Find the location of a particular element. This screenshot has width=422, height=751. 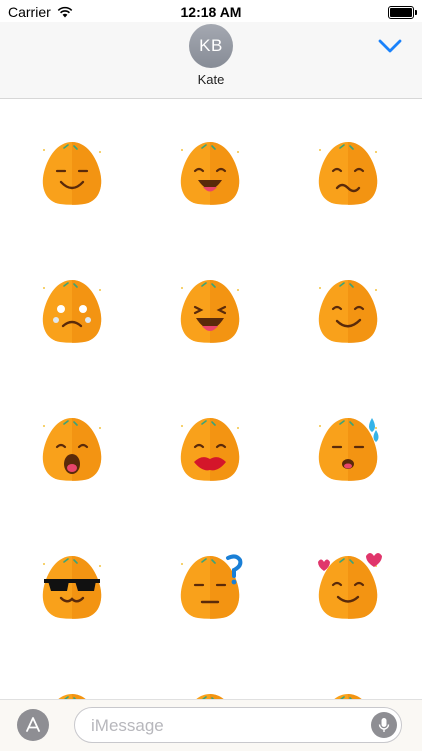

kiss-lips-sticker-icon is located at coordinates (210, 449).